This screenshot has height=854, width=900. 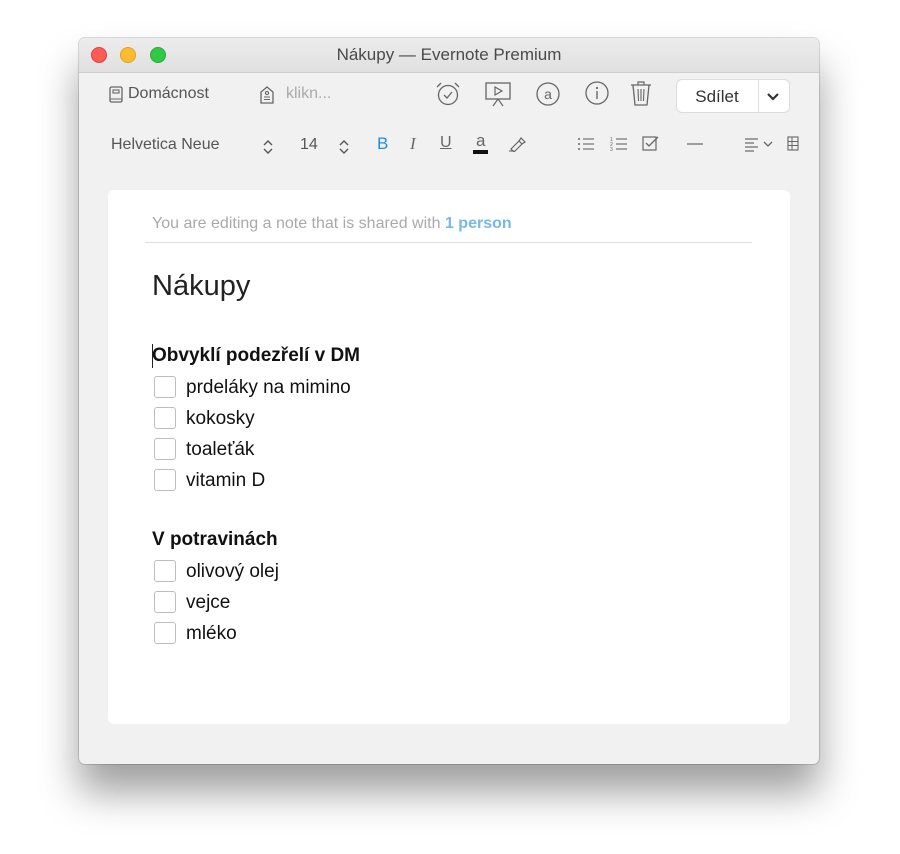 I want to click on alarm-clock-icon, so click(x=448, y=94).